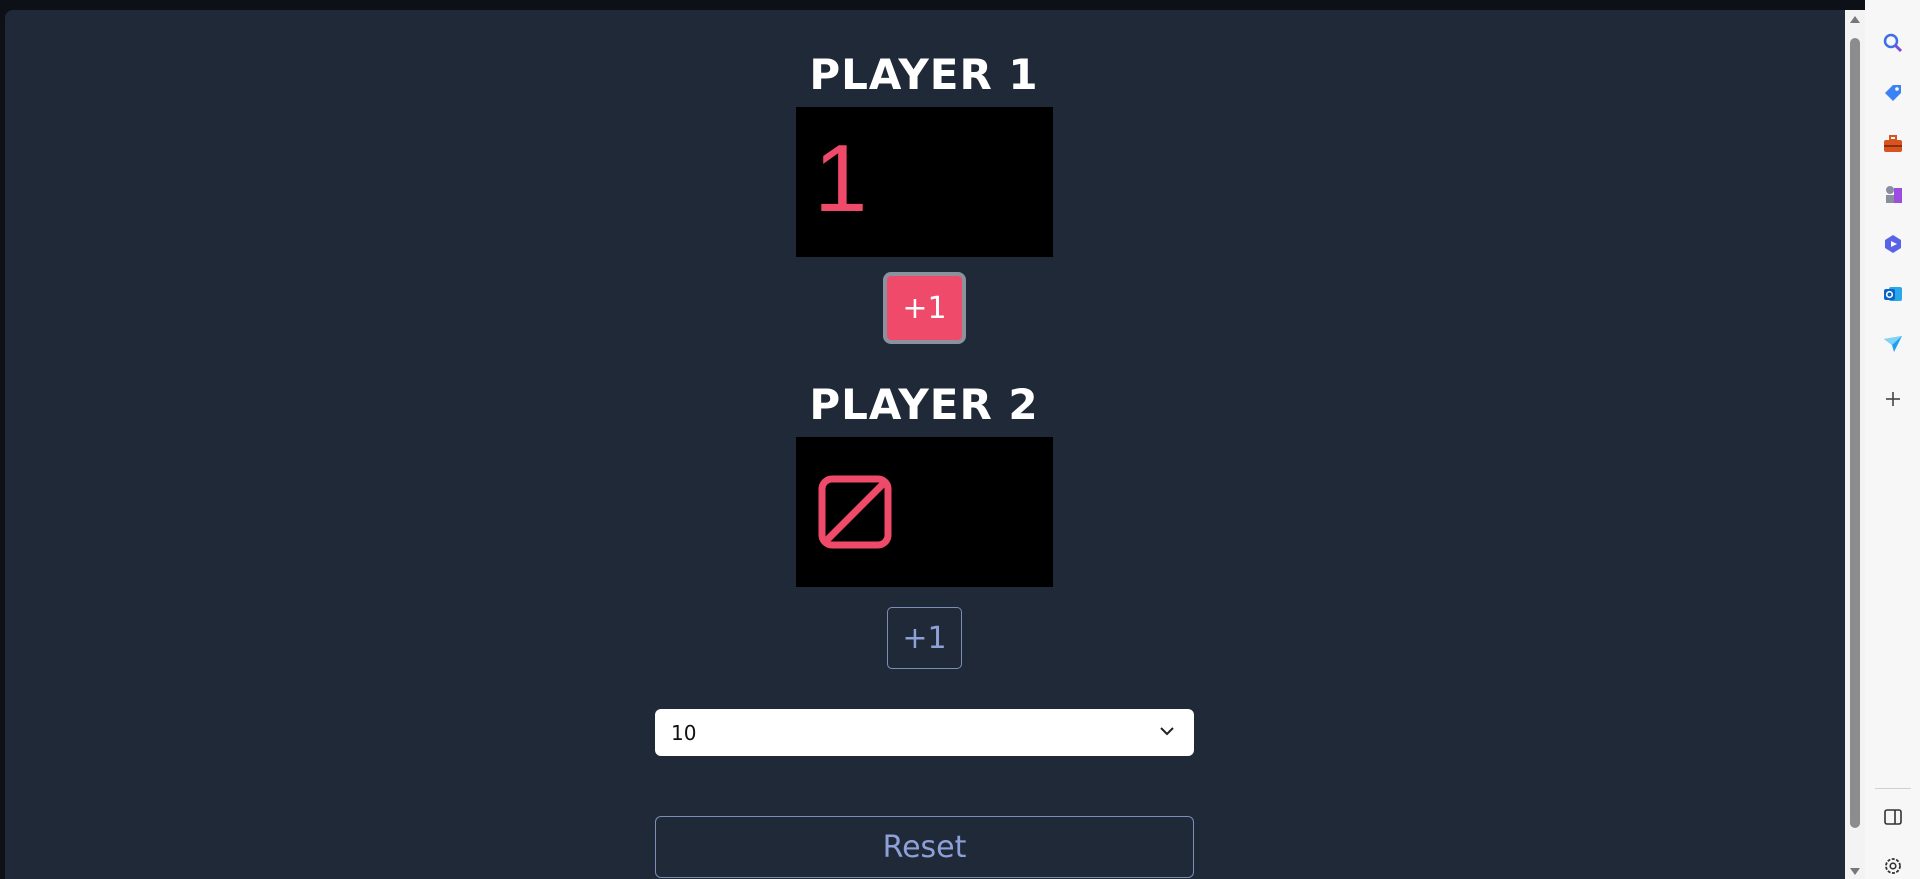 This screenshot has height=879, width=1920. What do you see at coordinates (1893, 866) in the screenshot?
I see `settings-icon` at bounding box center [1893, 866].